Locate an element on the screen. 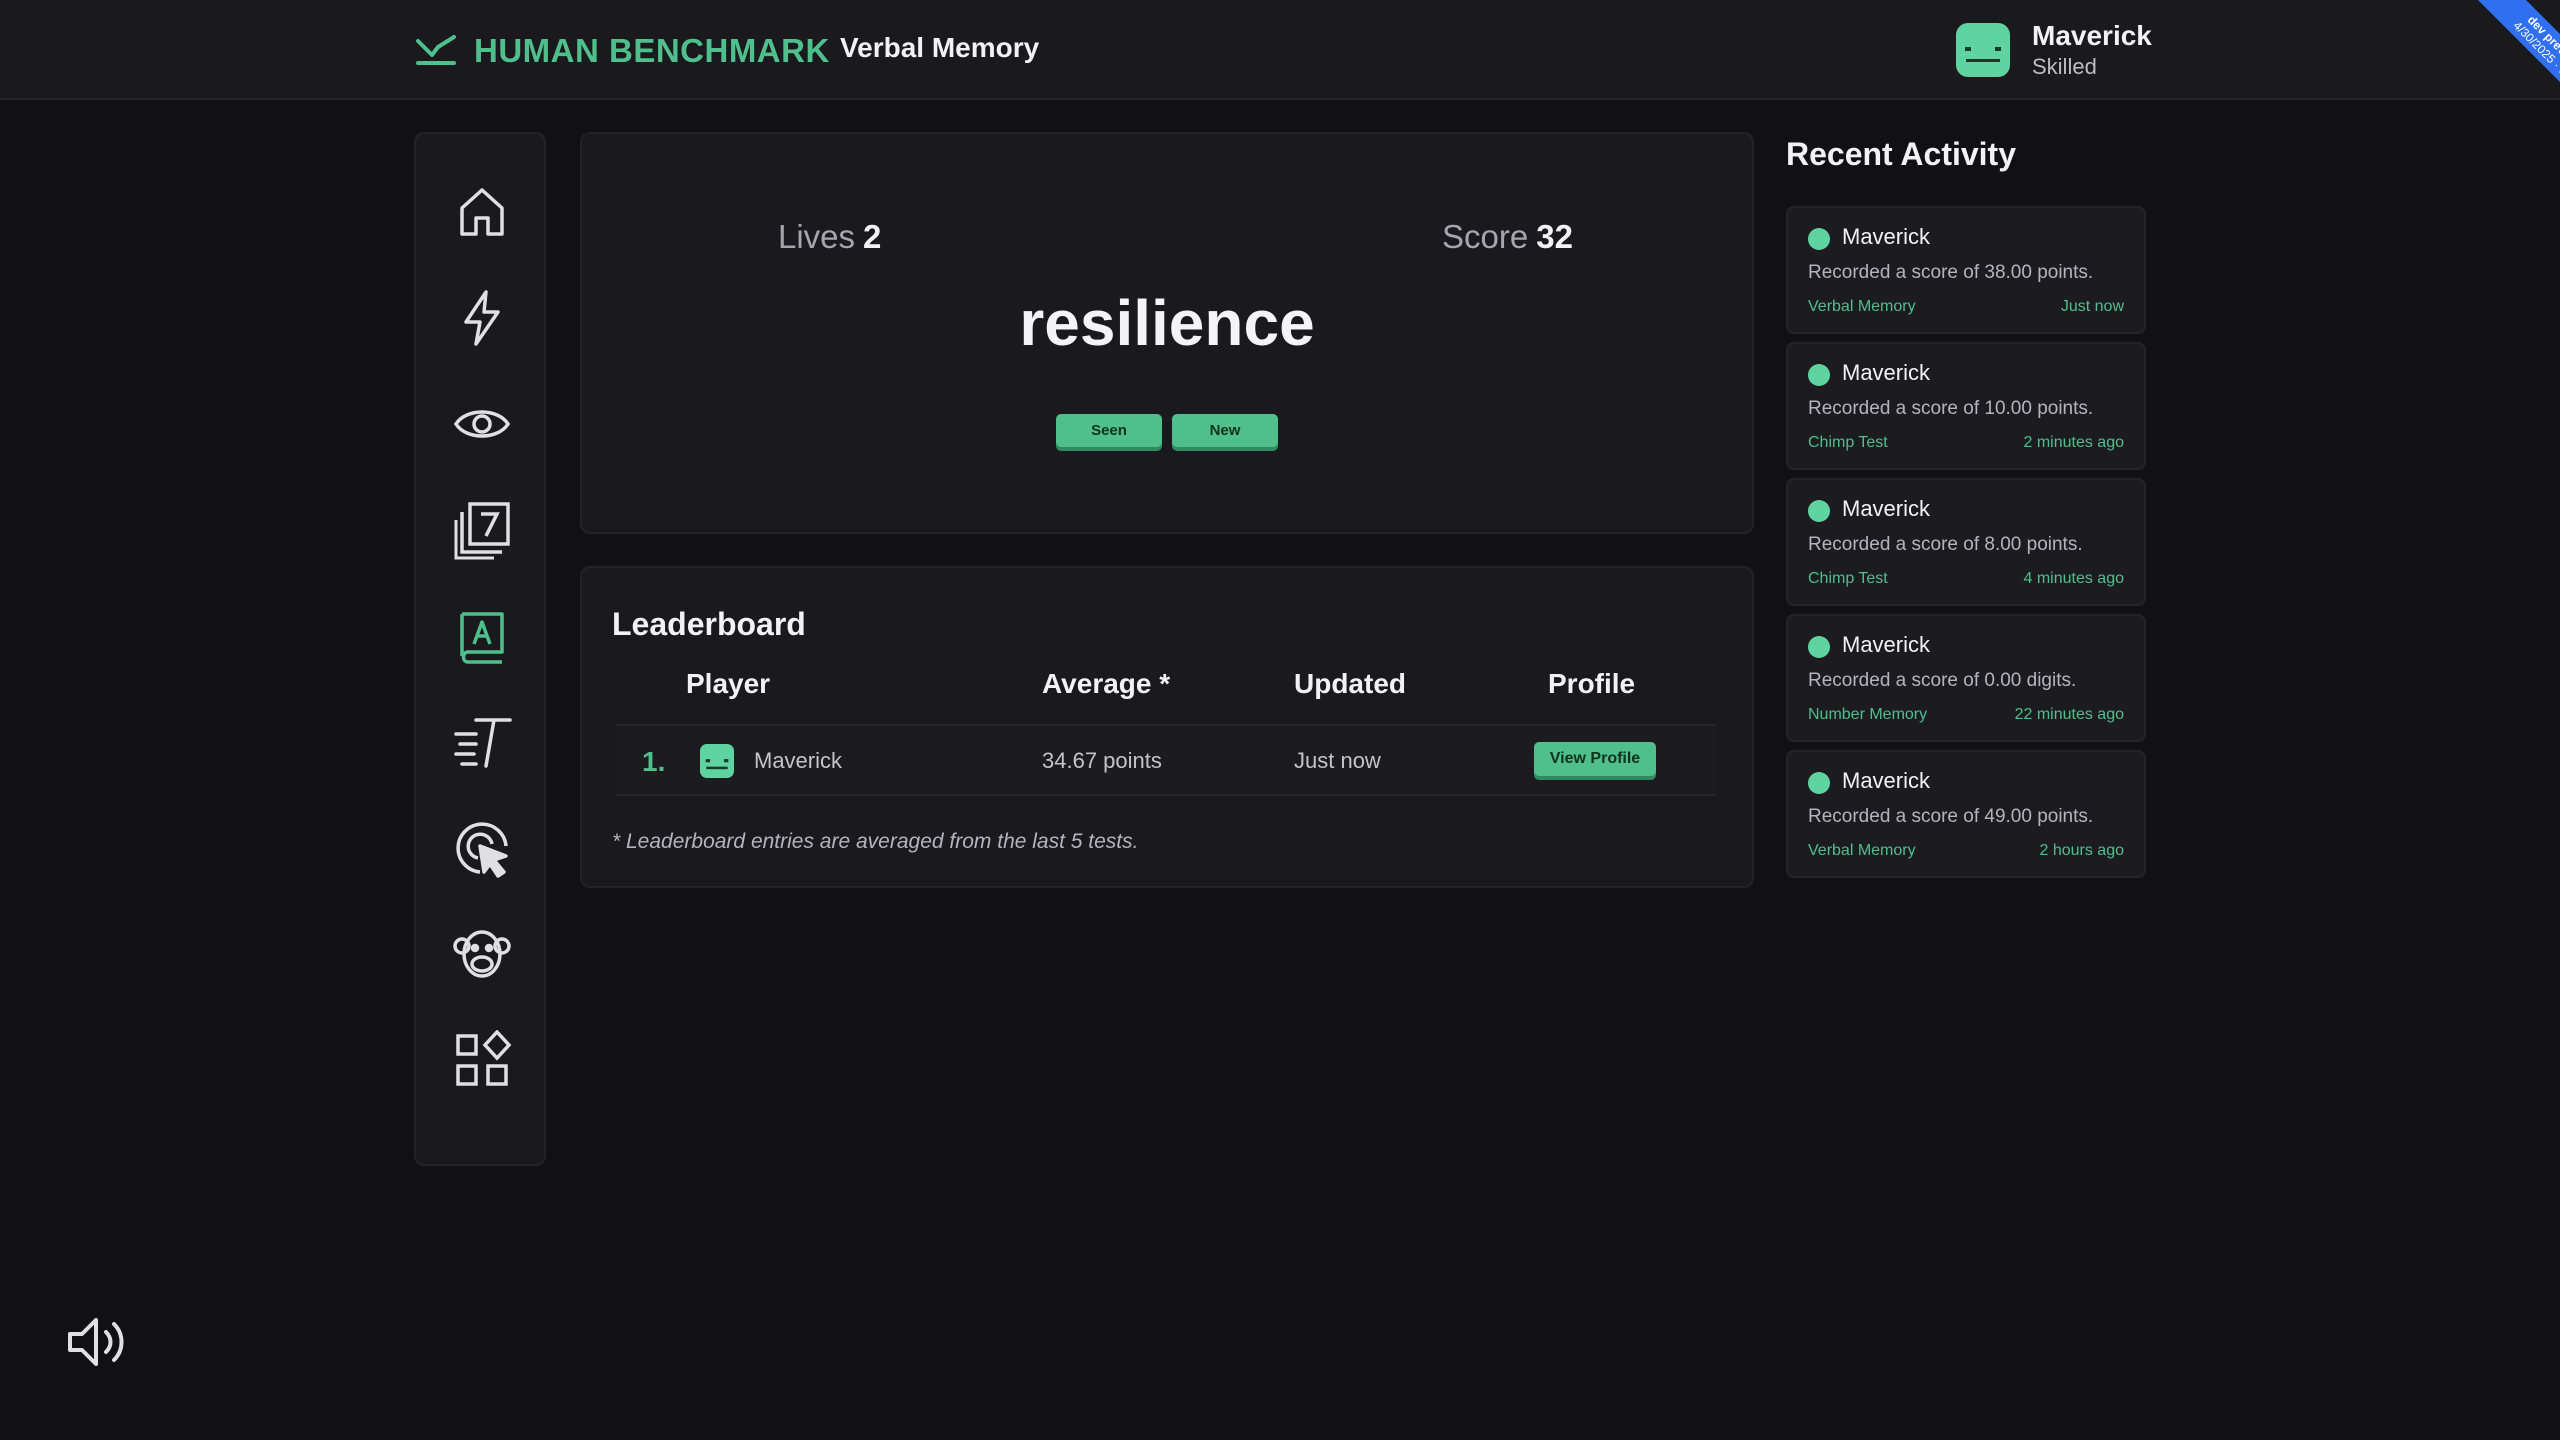  activity-time: 2 hours ago is located at coordinates (2081, 850).